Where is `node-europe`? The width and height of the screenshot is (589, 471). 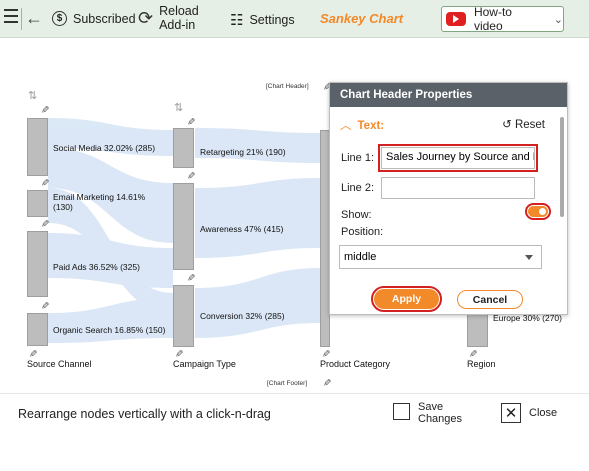 node-europe is located at coordinates (477, 330).